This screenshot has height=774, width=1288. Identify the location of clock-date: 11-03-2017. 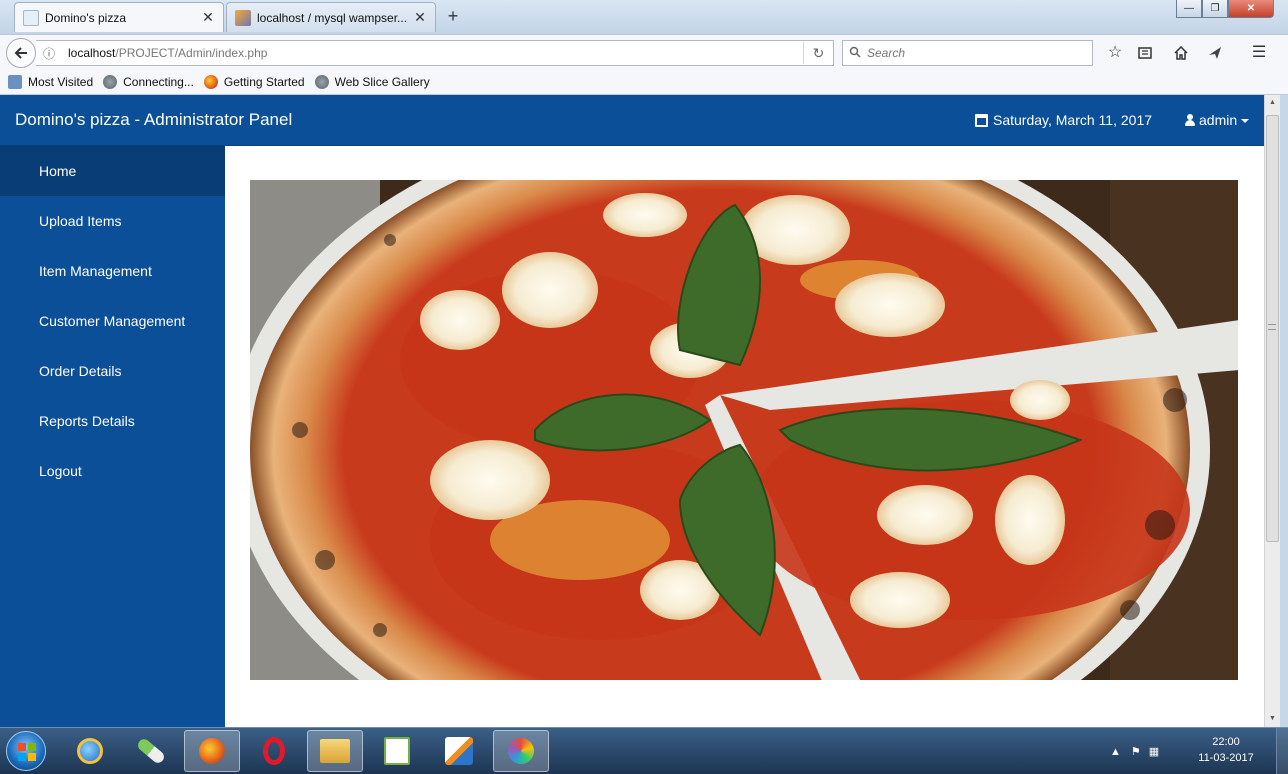
(1226, 758).